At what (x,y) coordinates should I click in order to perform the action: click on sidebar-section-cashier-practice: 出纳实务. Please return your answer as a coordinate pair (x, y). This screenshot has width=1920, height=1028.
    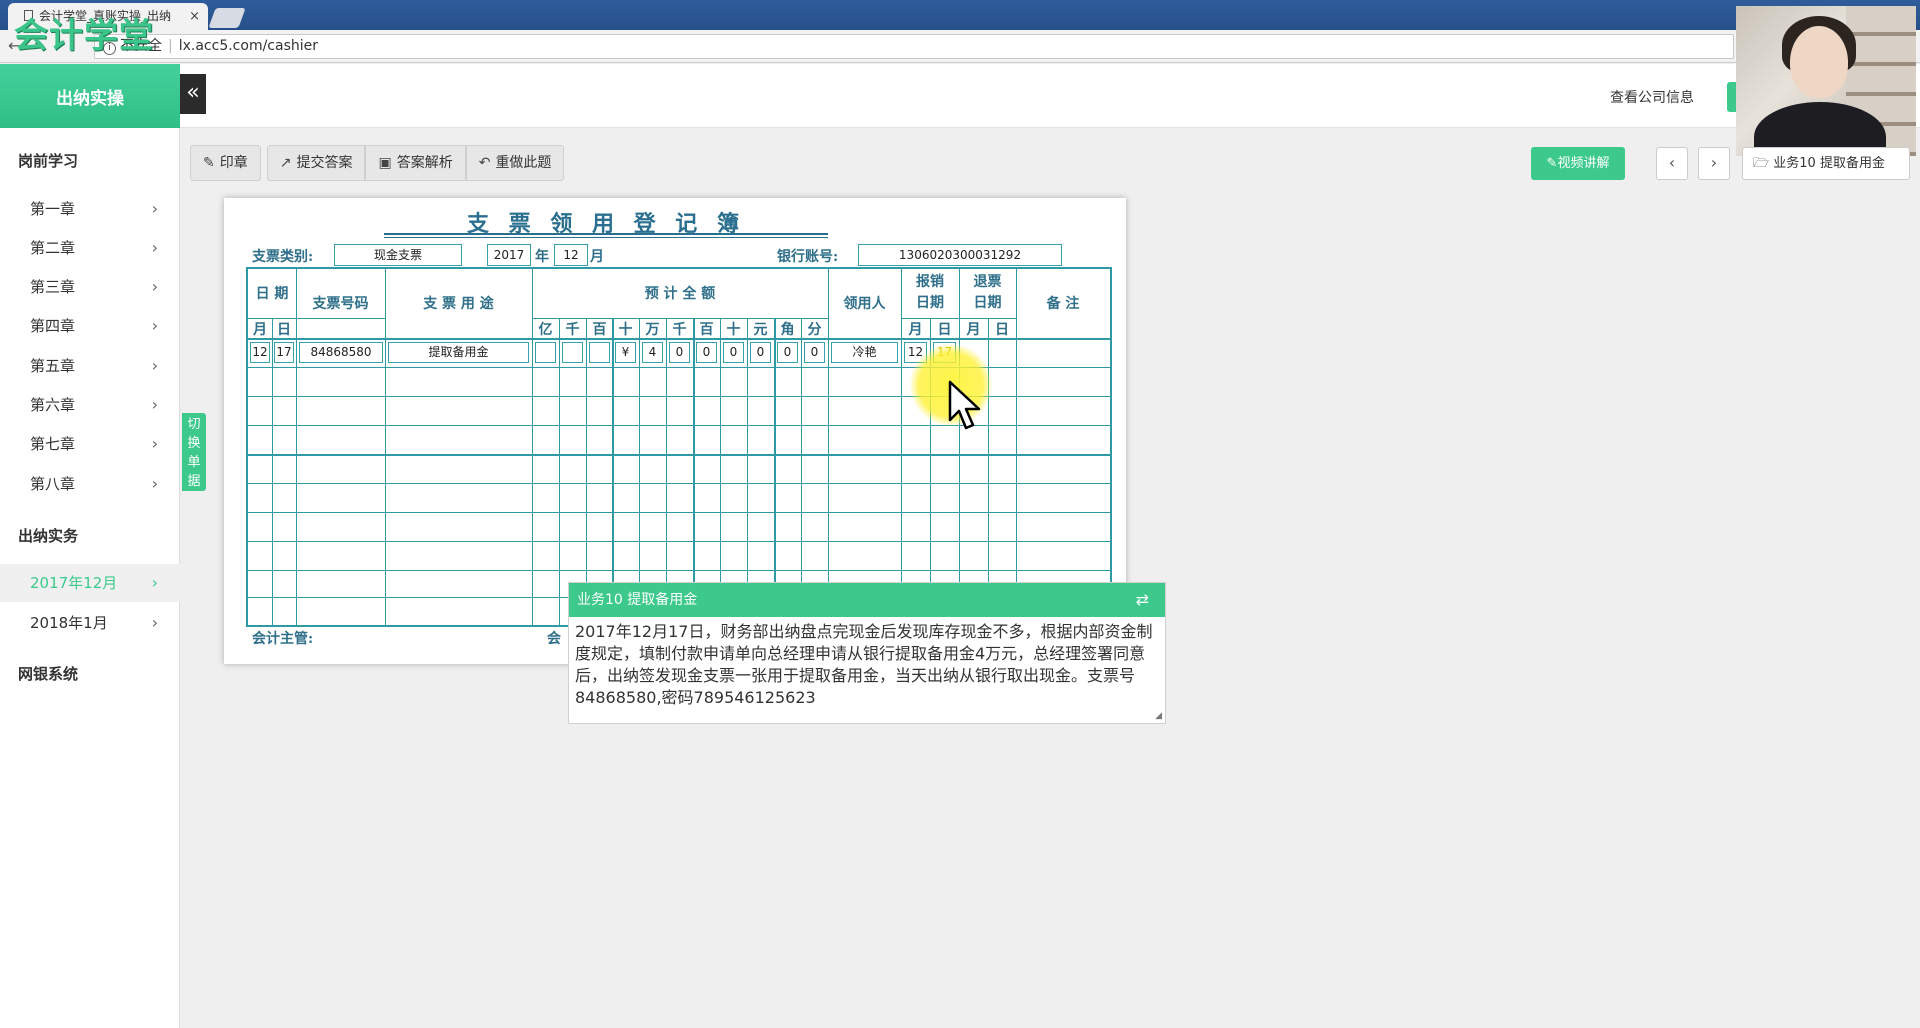
    Looking at the image, I should click on (48, 536).